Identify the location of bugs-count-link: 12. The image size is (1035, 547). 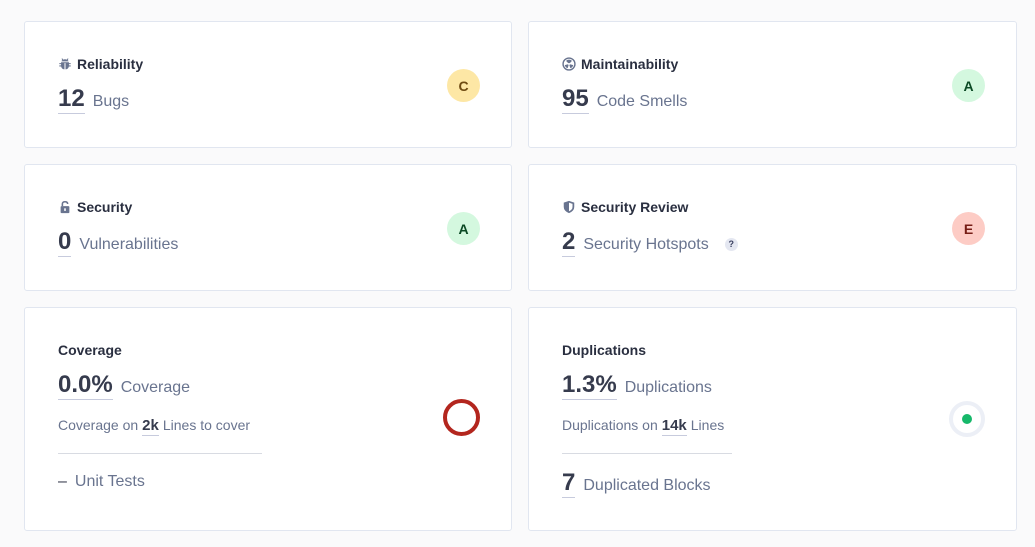
(71, 100).